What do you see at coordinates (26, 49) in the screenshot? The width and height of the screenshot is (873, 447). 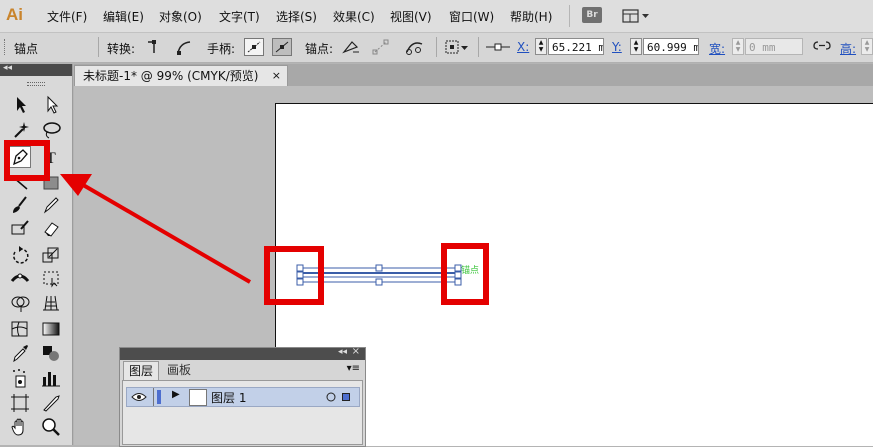 I see `control-mode-label: 锚点` at bounding box center [26, 49].